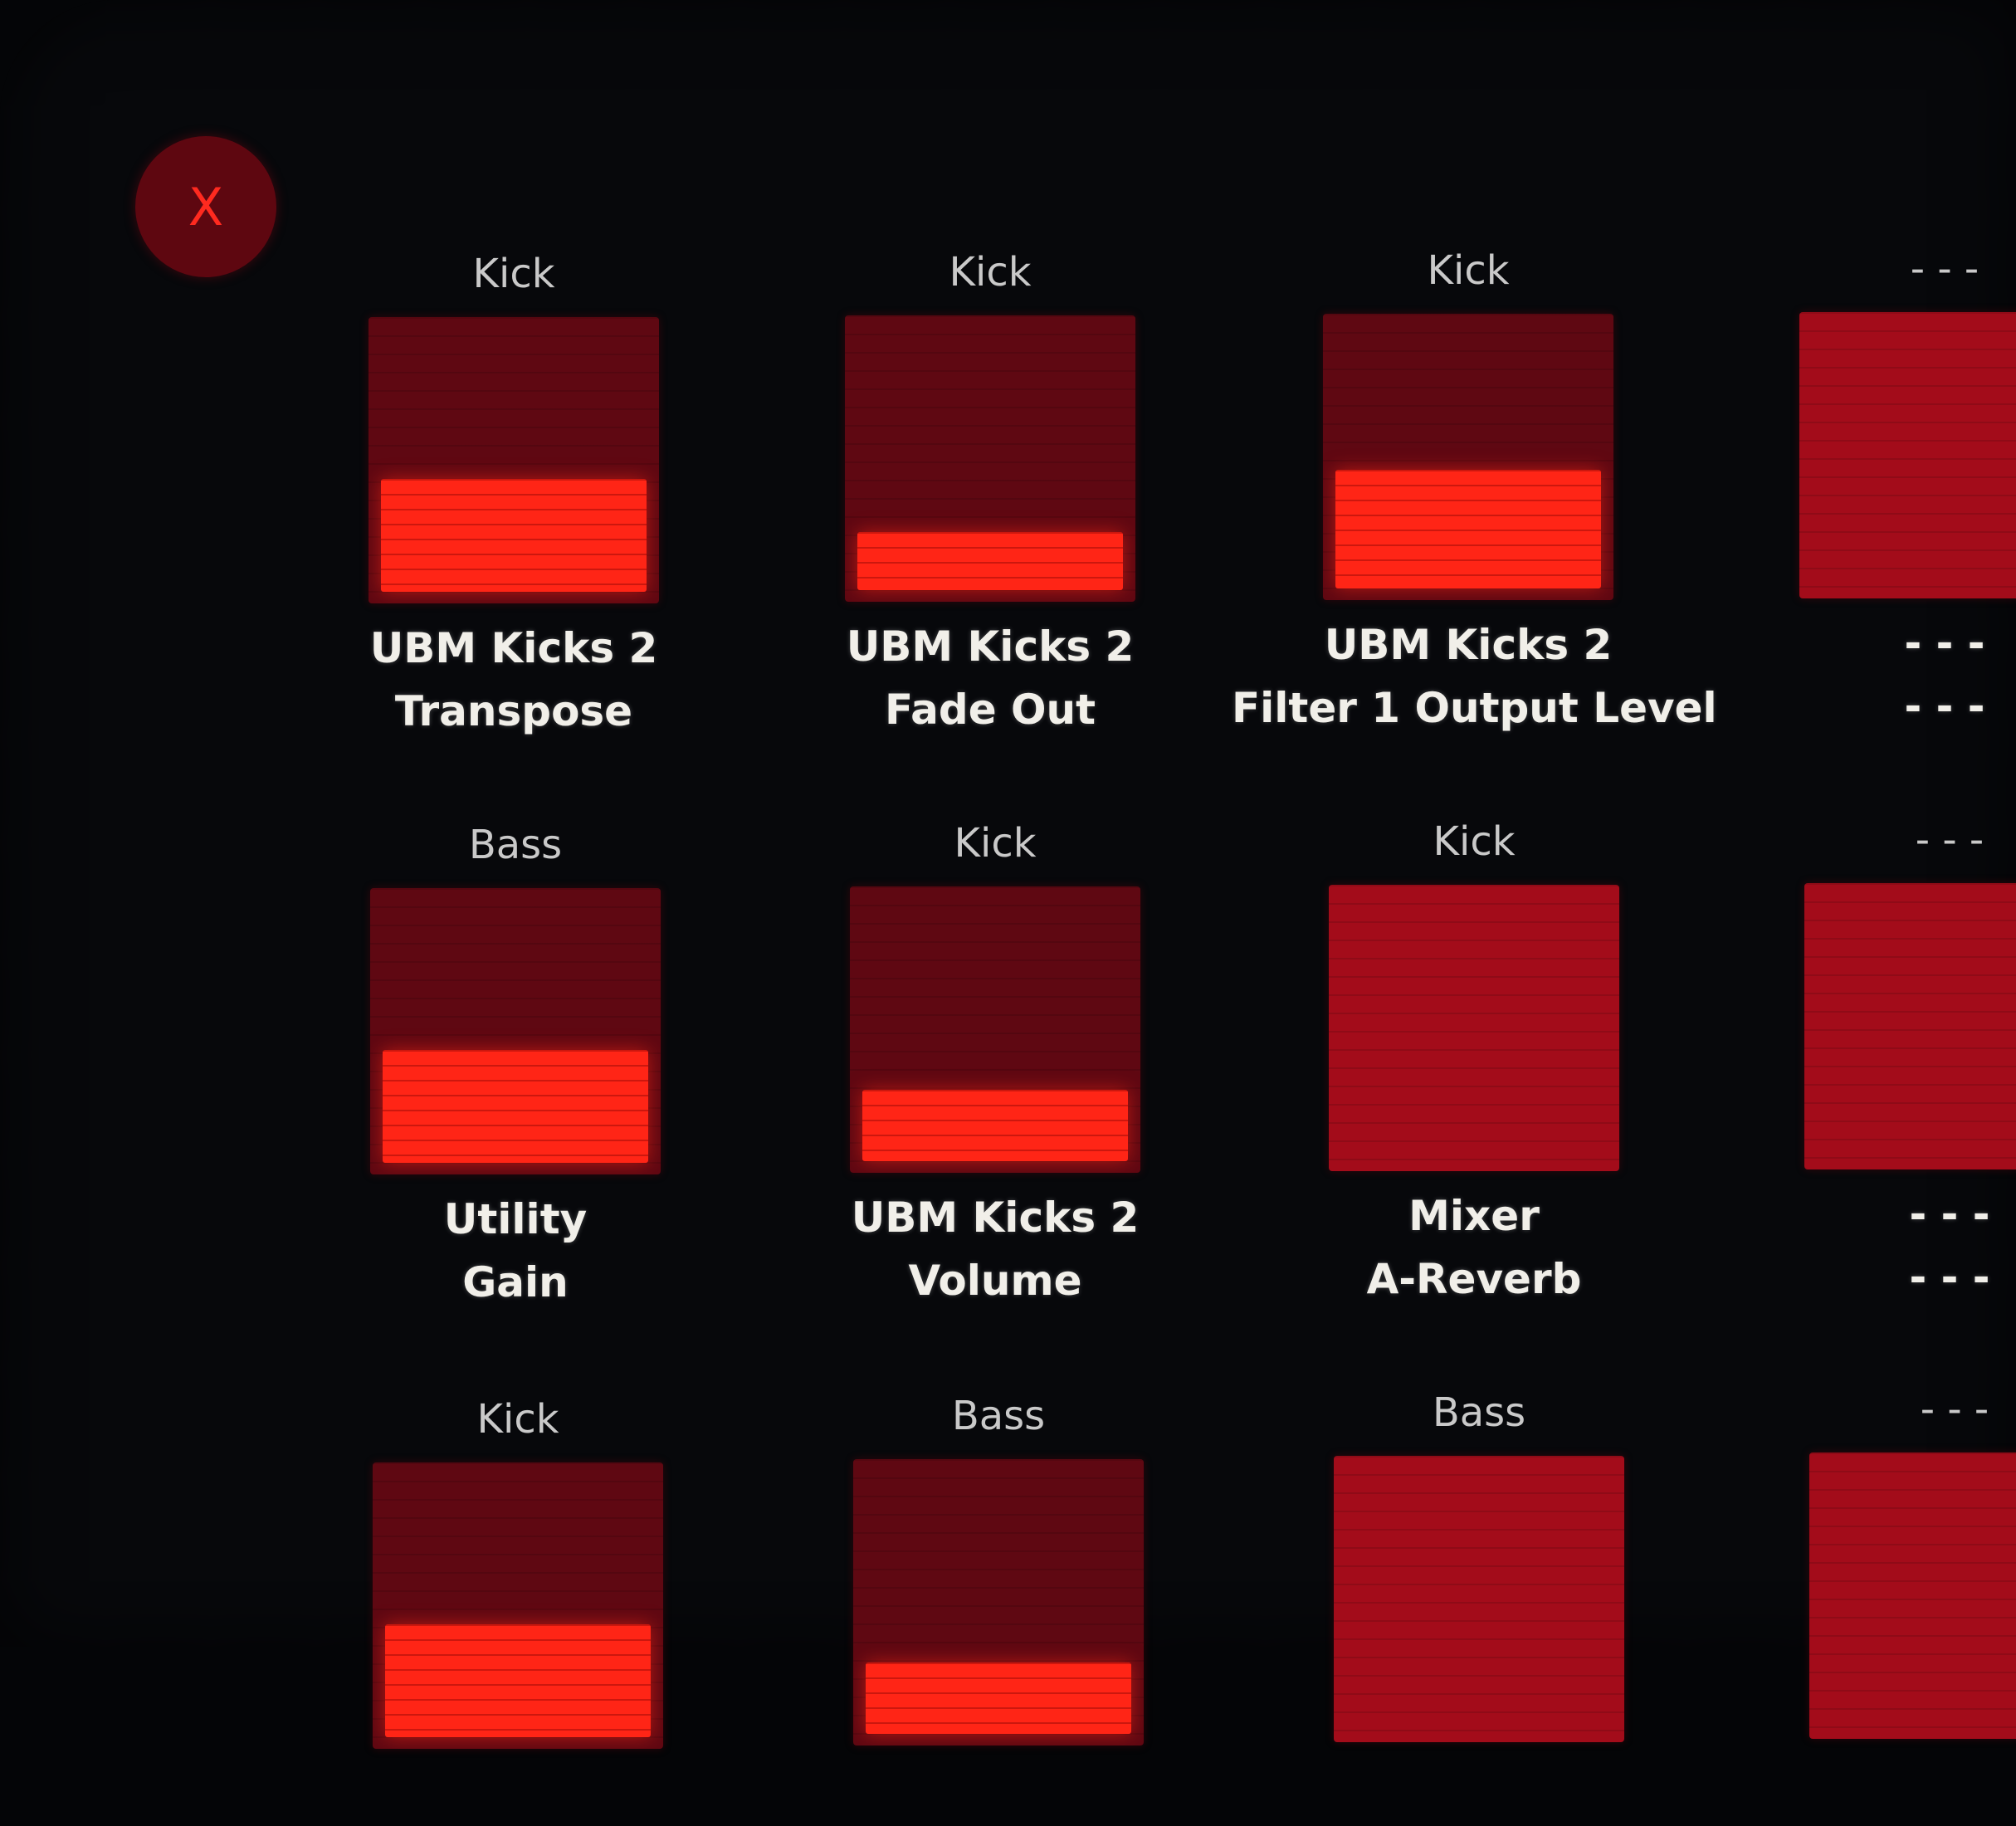  I want to click on macro-cell-r1c2: Kick UBM Kicks 2 Fade Out, so click(990, 491).